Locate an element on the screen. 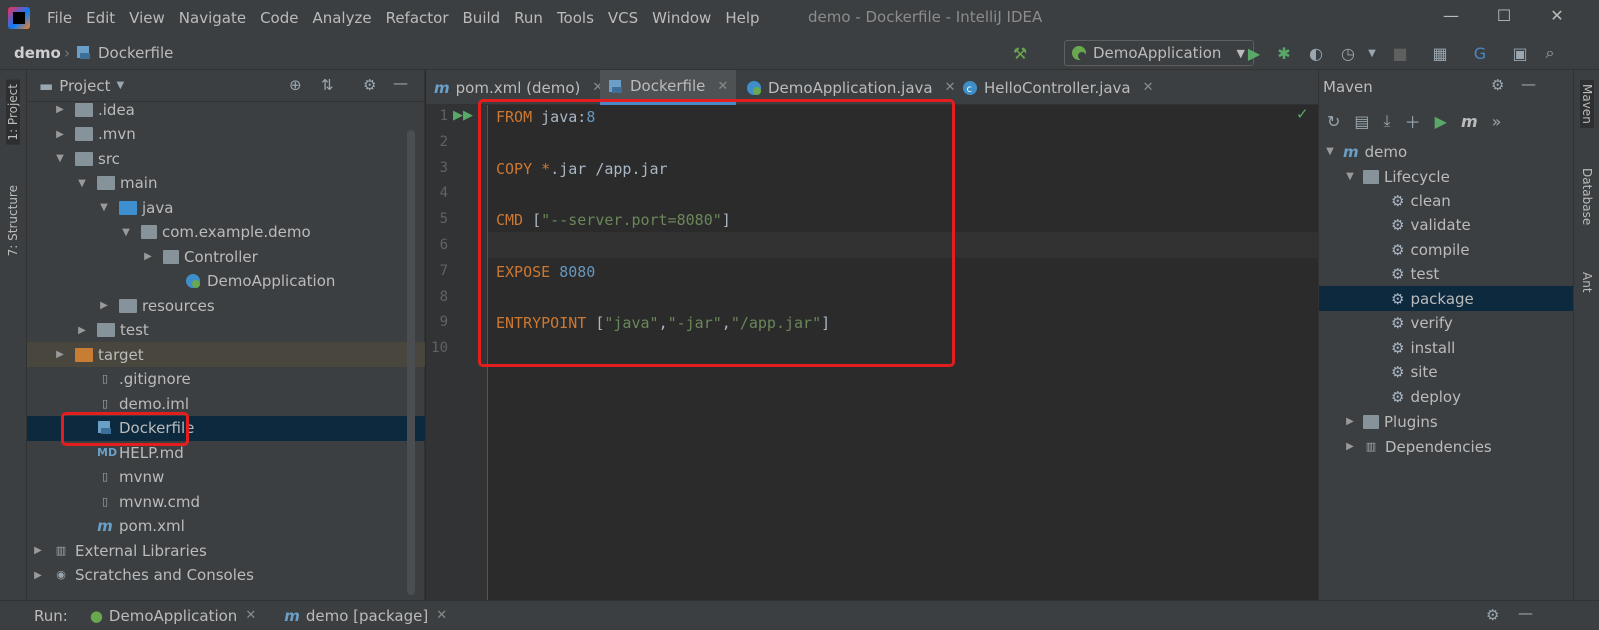 The height and width of the screenshot is (630, 1599). stop-icon: ■ is located at coordinates (1400, 53).